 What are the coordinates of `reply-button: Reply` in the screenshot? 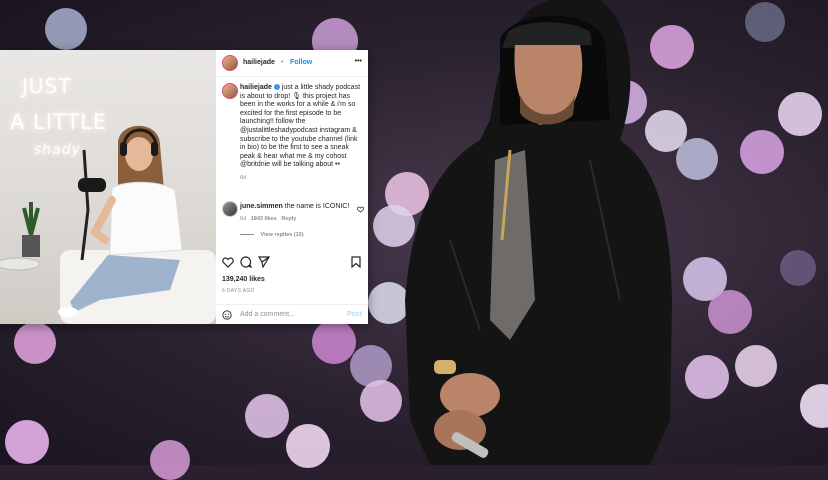 It's located at (288, 219).